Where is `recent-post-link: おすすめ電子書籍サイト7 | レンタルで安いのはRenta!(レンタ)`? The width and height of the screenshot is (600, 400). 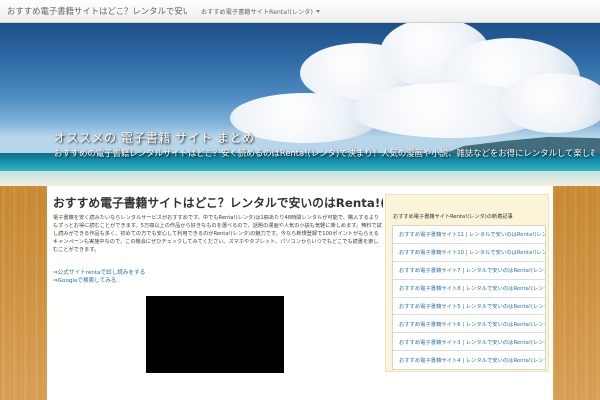
recent-post-link: おすすめ電子書籍サイト7 | レンタルで安いのはRenta!(レンタ) is located at coordinates (469, 271).